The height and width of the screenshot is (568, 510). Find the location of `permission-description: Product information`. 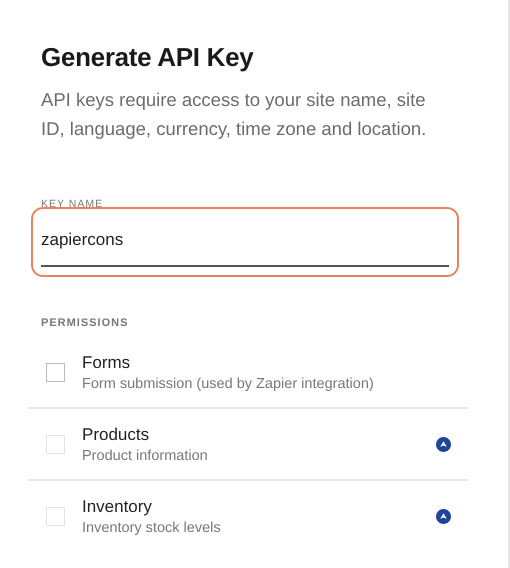

permission-description: Product information is located at coordinates (145, 456).